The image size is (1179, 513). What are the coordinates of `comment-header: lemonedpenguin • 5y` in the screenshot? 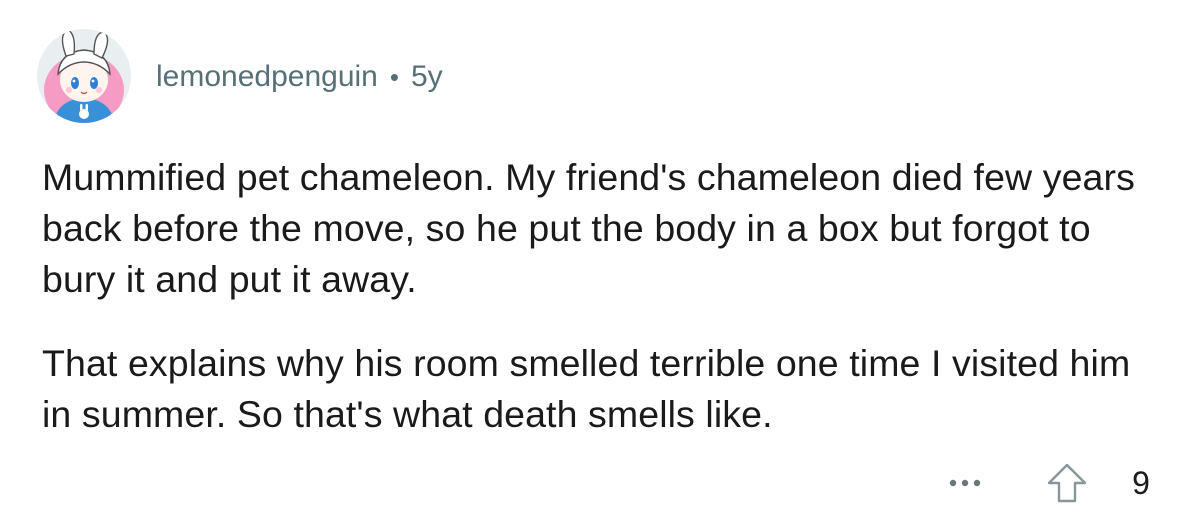 It's located at (239, 76).